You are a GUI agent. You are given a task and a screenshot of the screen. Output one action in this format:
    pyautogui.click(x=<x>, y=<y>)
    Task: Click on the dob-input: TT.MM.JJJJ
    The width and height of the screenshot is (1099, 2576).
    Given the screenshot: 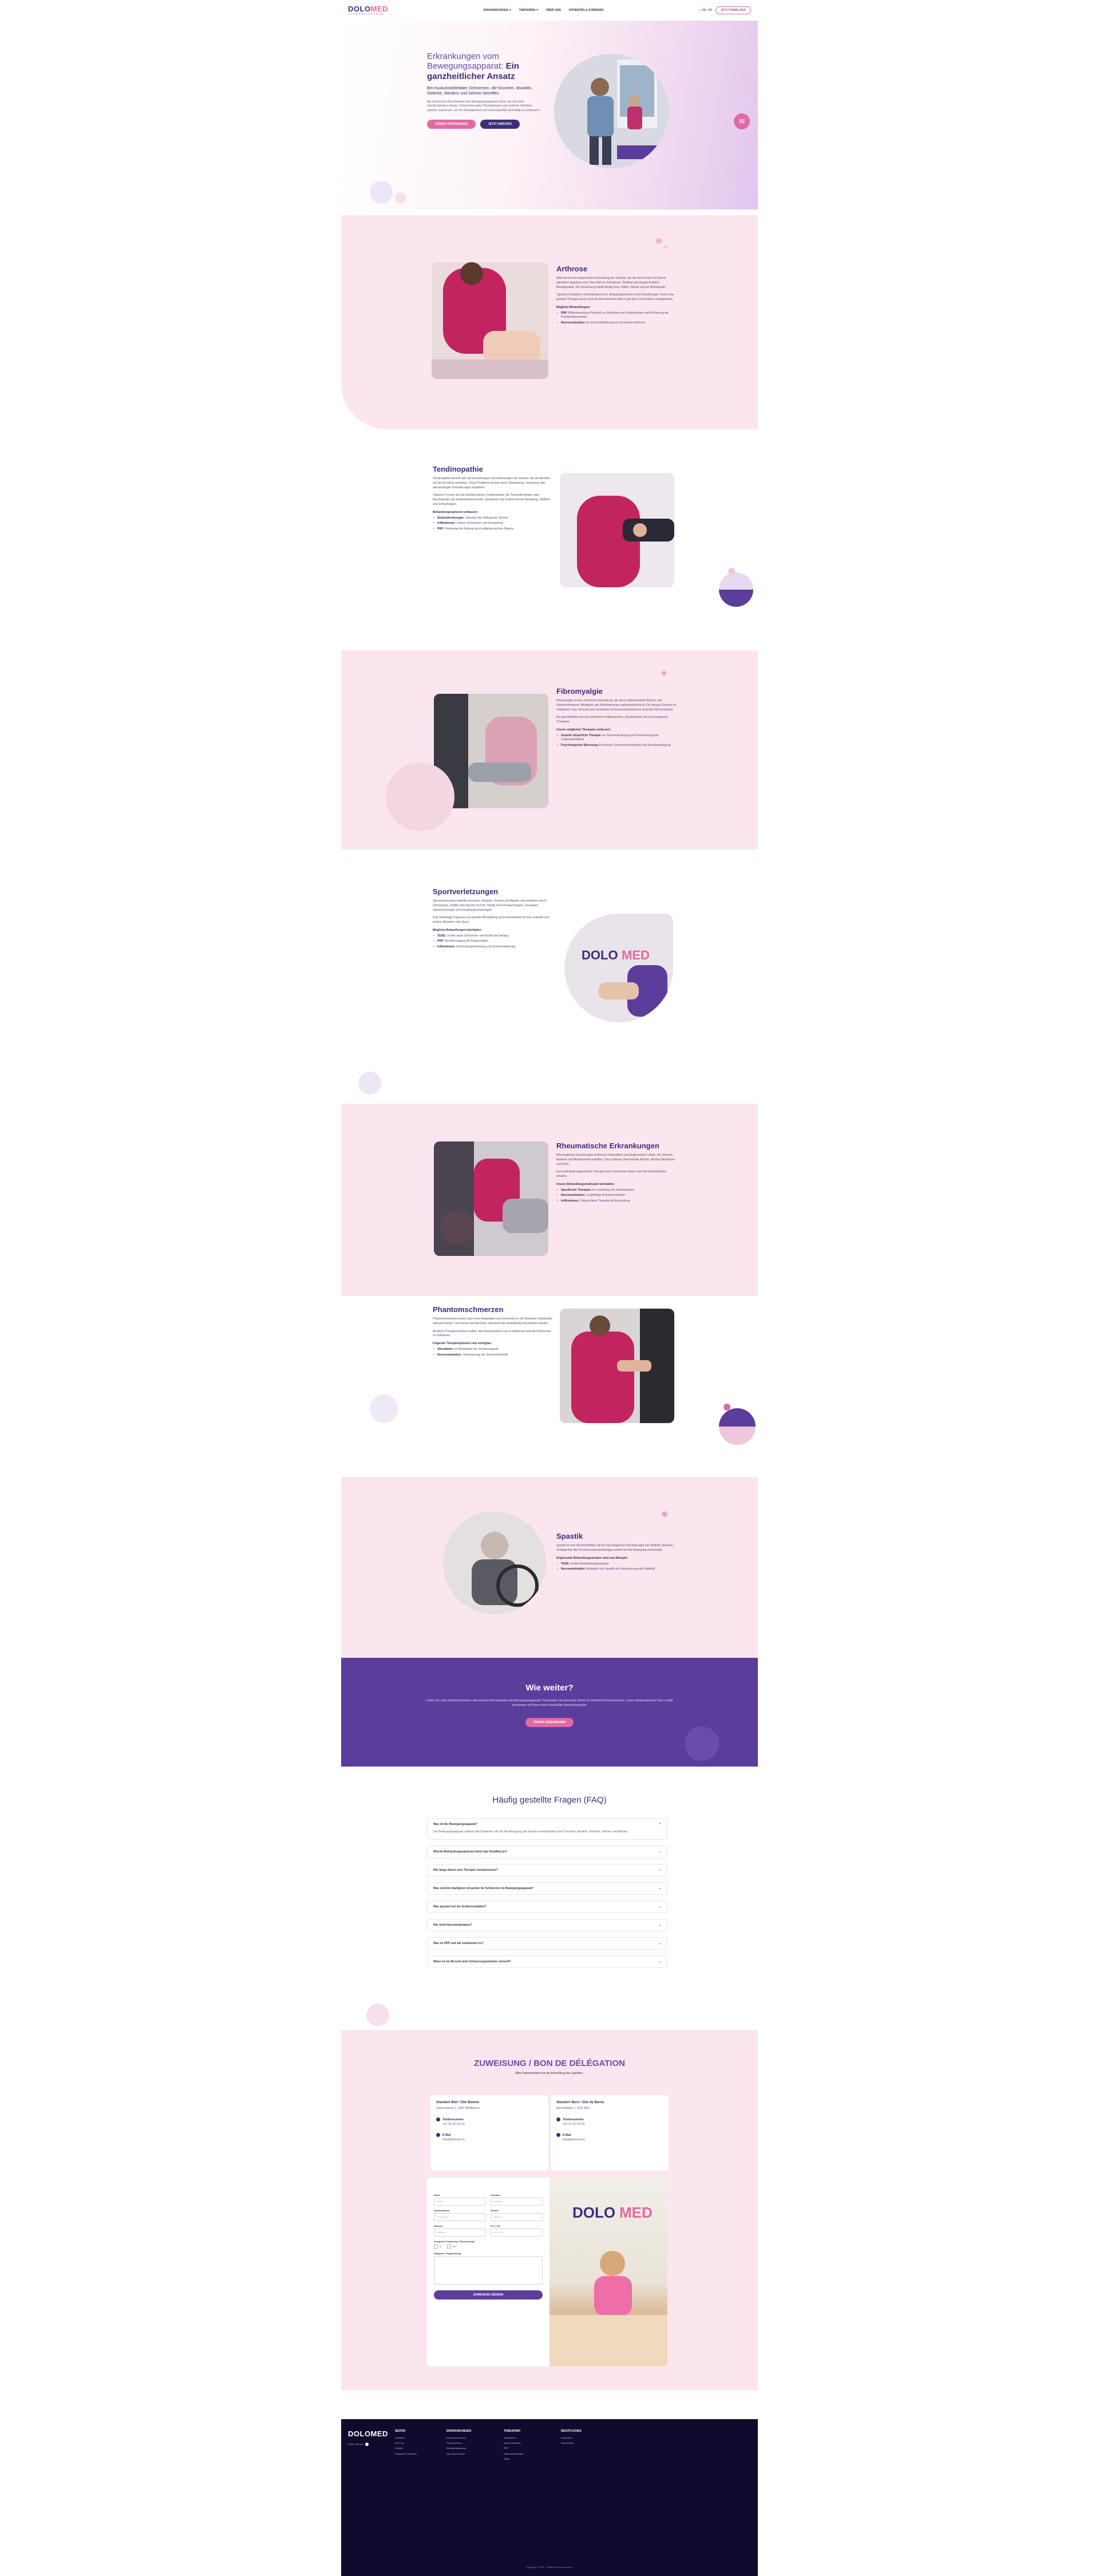 What is the action you would take?
    pyautogui.click(x=460, y=2217)
    